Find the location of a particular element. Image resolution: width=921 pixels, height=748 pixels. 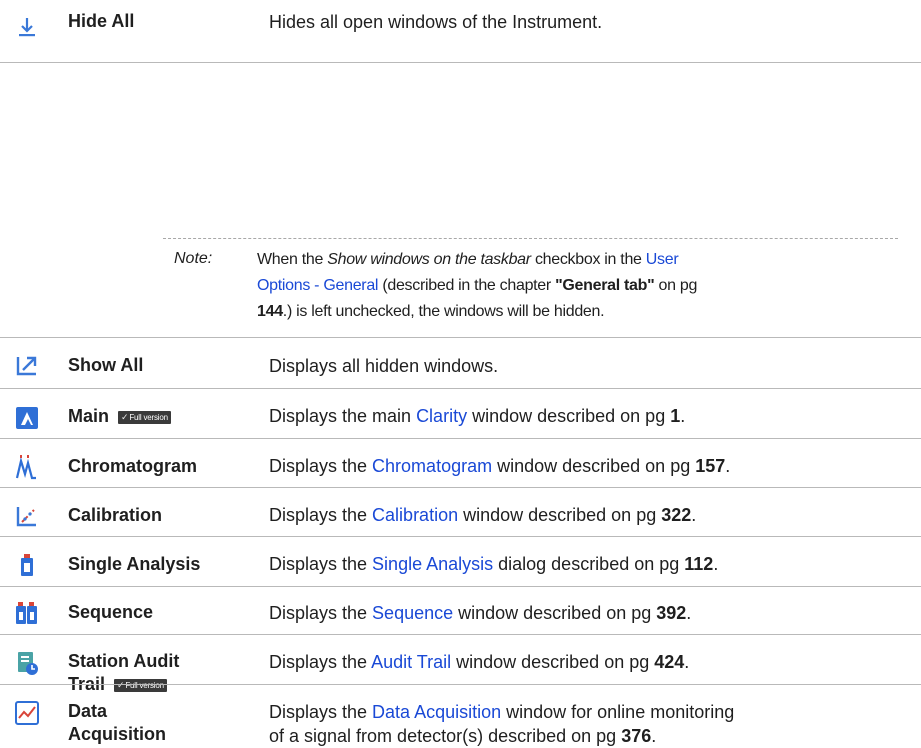

clarity-link: Clarity is located at coordinates (441, 416).